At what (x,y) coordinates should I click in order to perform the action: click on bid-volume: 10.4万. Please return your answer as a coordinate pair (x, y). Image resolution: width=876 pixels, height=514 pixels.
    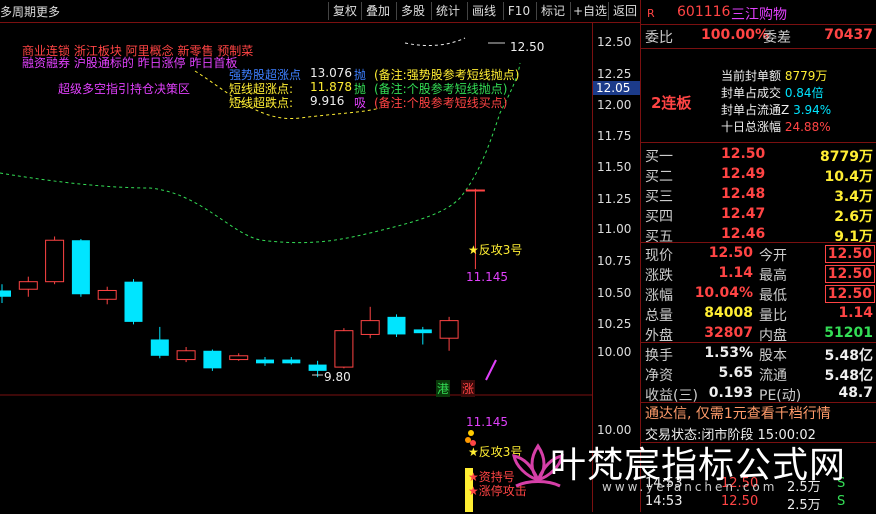
    Looking at the image, I should click on (848, 177).